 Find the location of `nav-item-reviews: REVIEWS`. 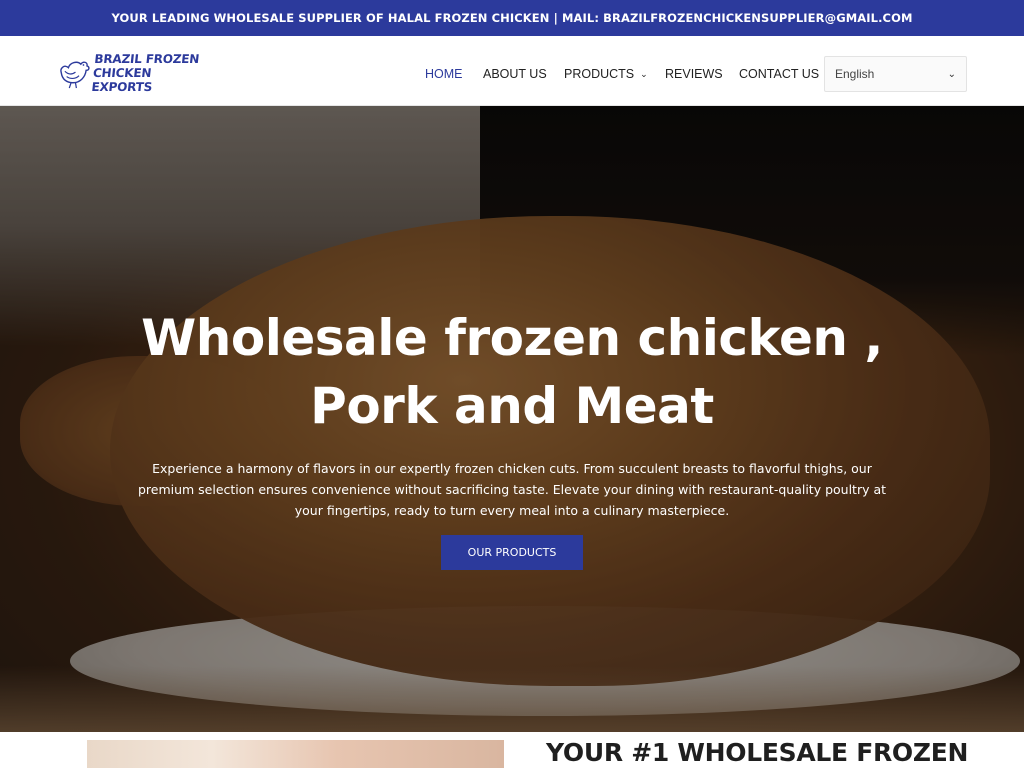

nav-item-reviews: REVIEWS is located at coordinates (694, 74).